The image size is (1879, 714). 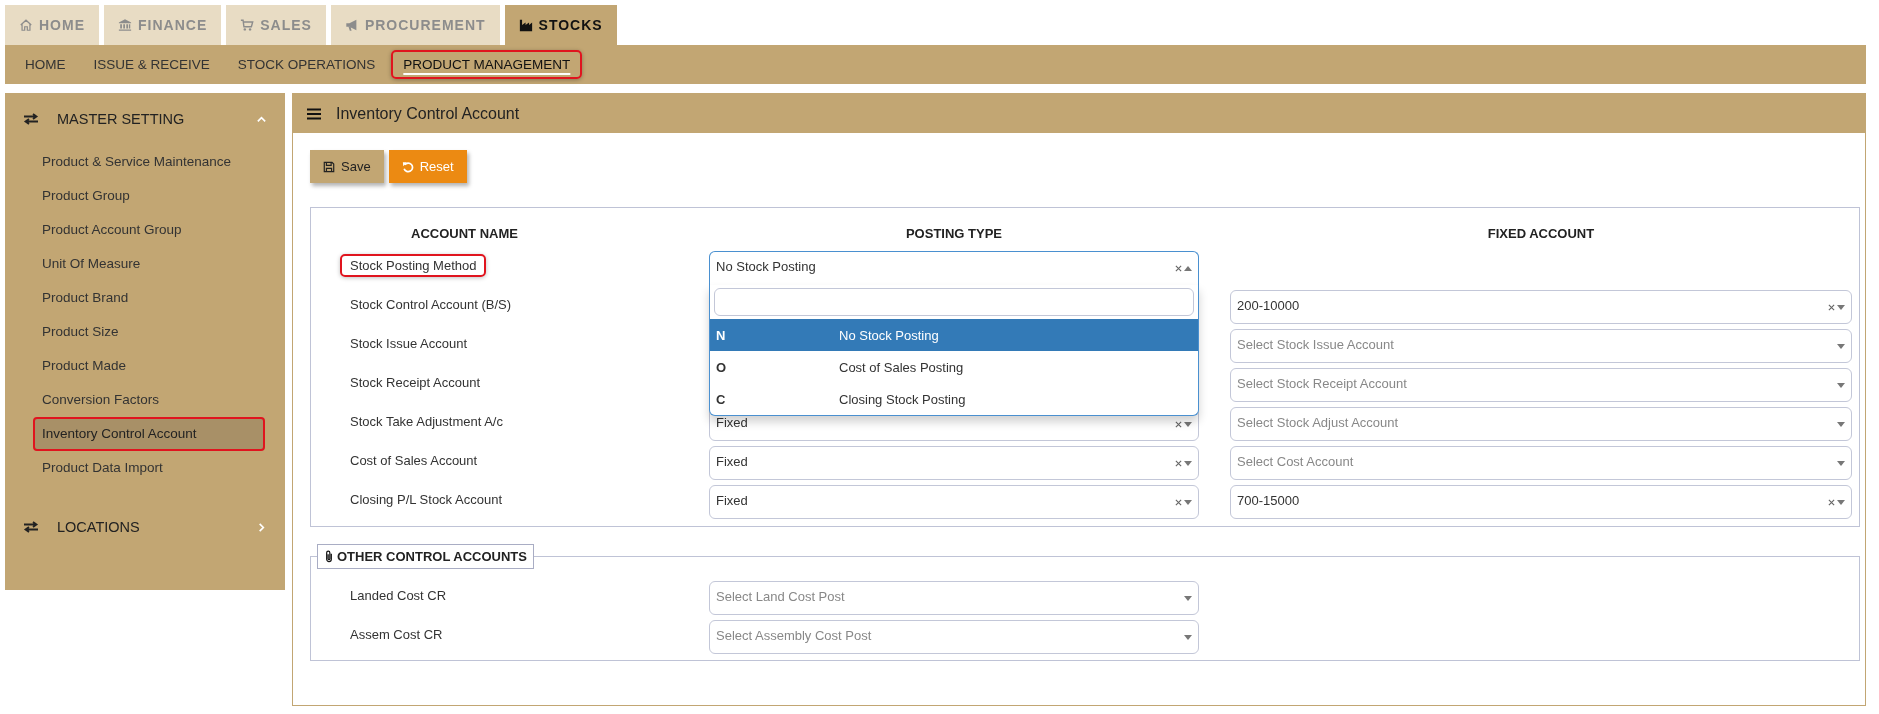 What do you see at coordinates (329, 556) in the screenshot?
I see `paperclip-icon` at bounding box center [329, 556].